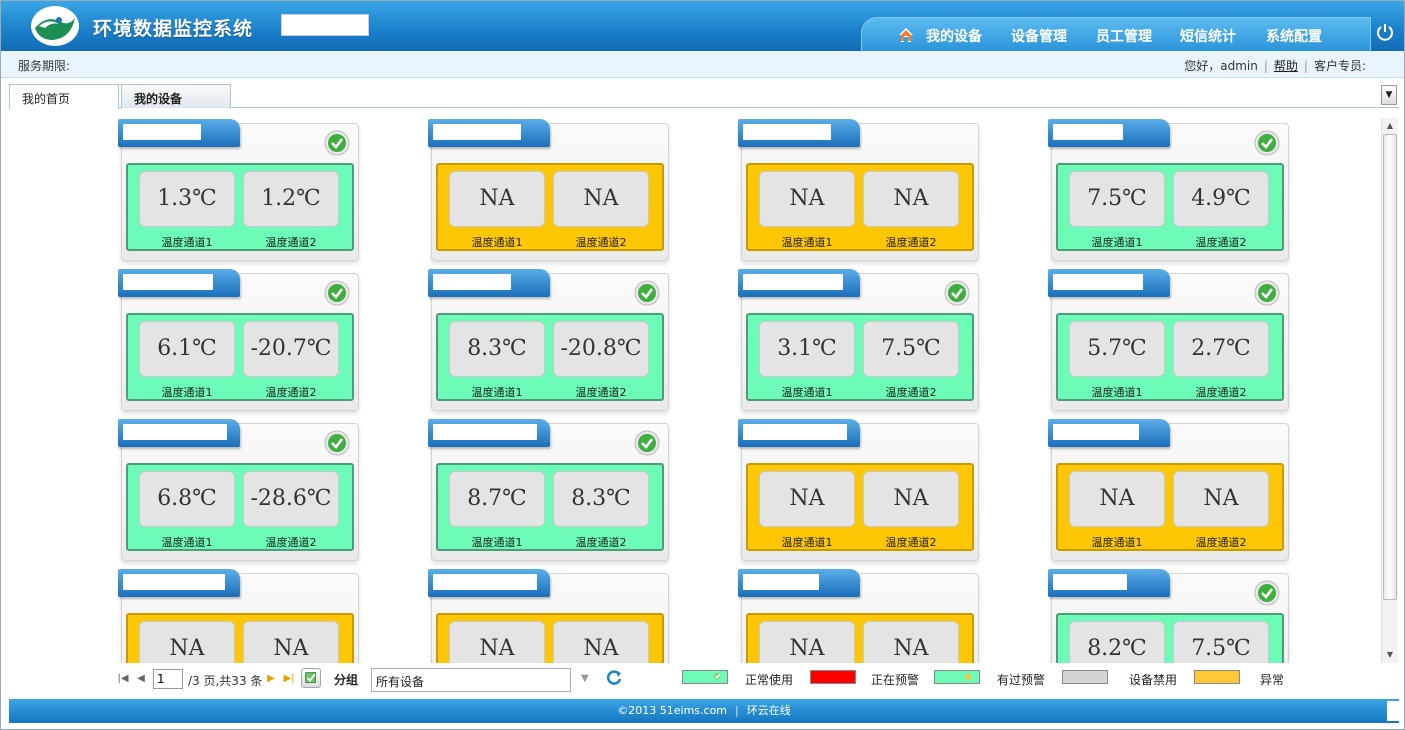  I want to click on scroll-down-arrow-icon: ▼, so click(1390, 655).